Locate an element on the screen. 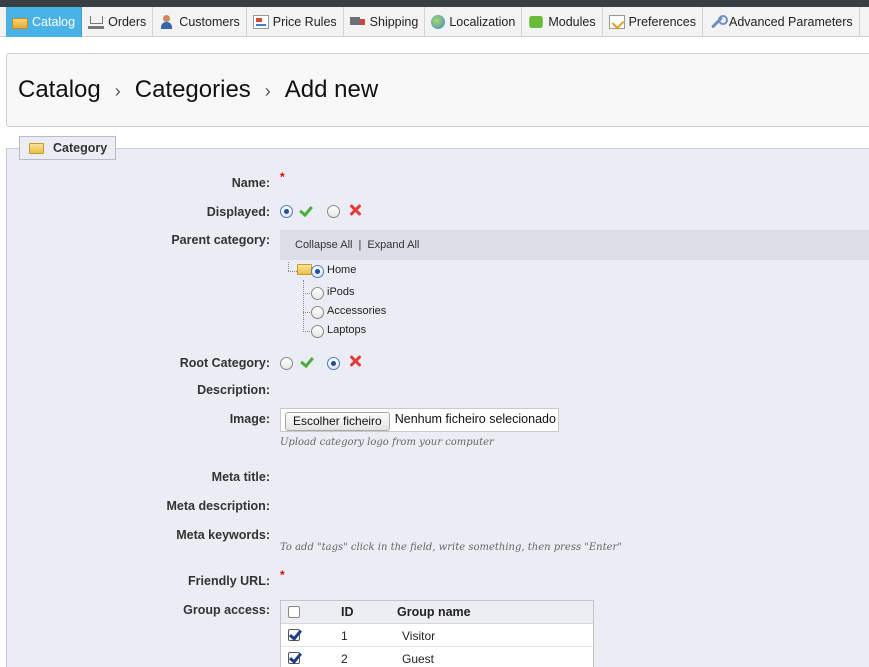 The image size is (869, 667). friendly-url-label: Friendly URL: is located at coordinates (229, 581).